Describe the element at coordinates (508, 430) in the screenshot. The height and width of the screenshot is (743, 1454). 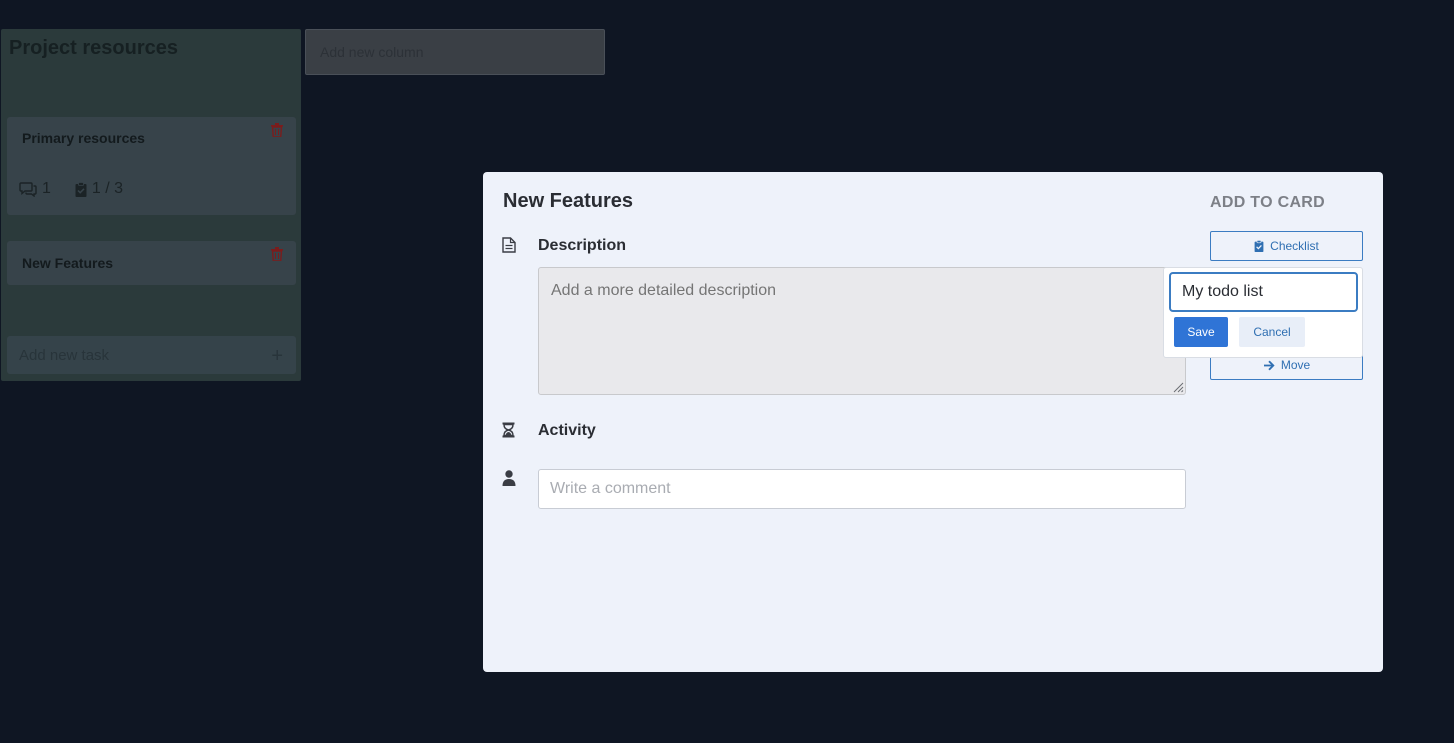
I see `hourglass-icon` at that location.